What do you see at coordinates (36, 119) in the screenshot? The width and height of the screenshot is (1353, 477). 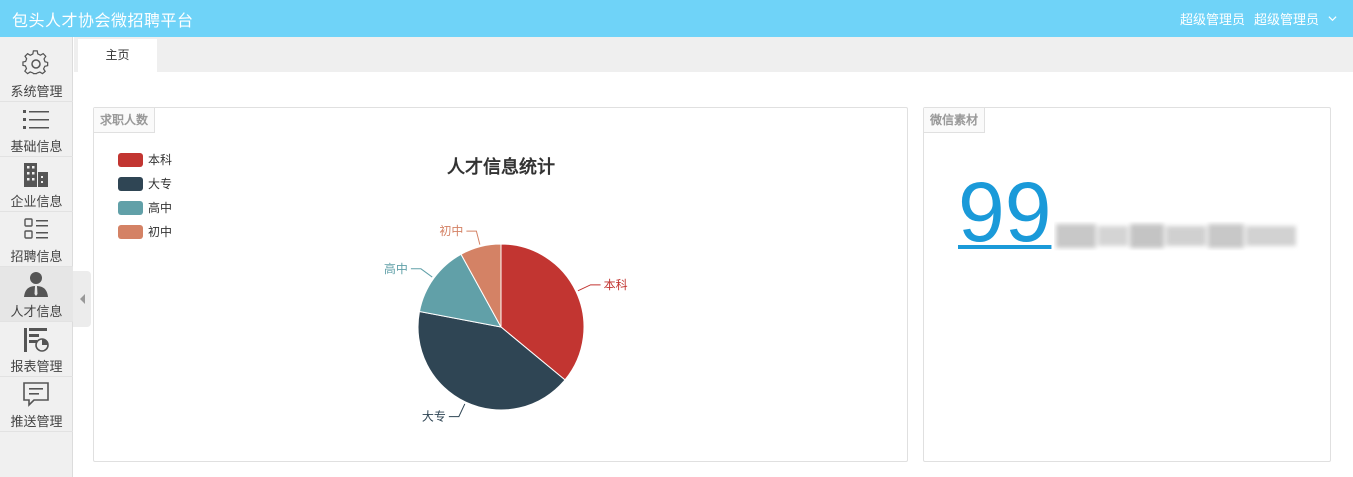 I see `list-icon` at bounding box center [36, 119].